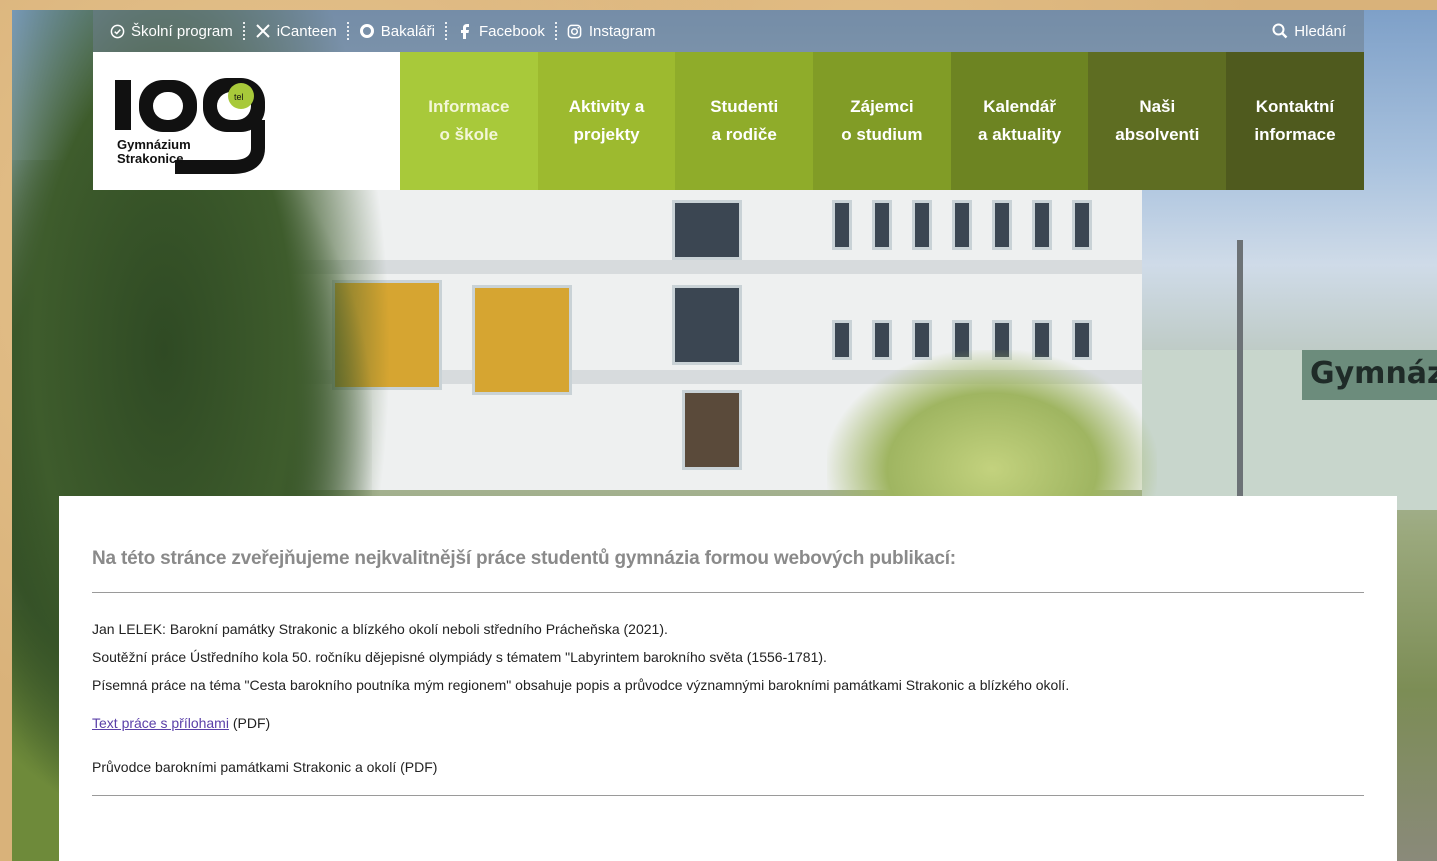 The height and width of the screenshot is (861, 1437). I want to click on street-lamp, so click(1240, 375).